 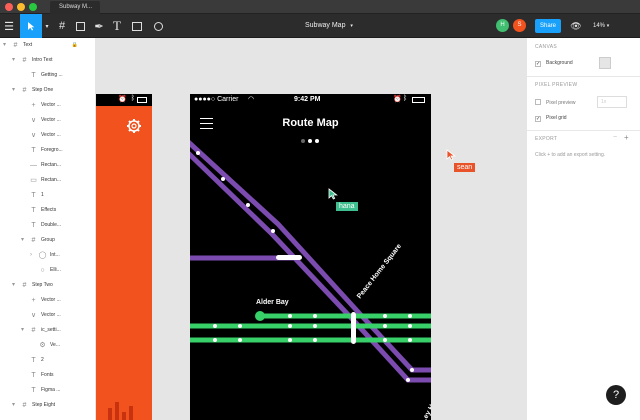 I want to click on background-row: ✓ Background, so click(x=554, y=63).